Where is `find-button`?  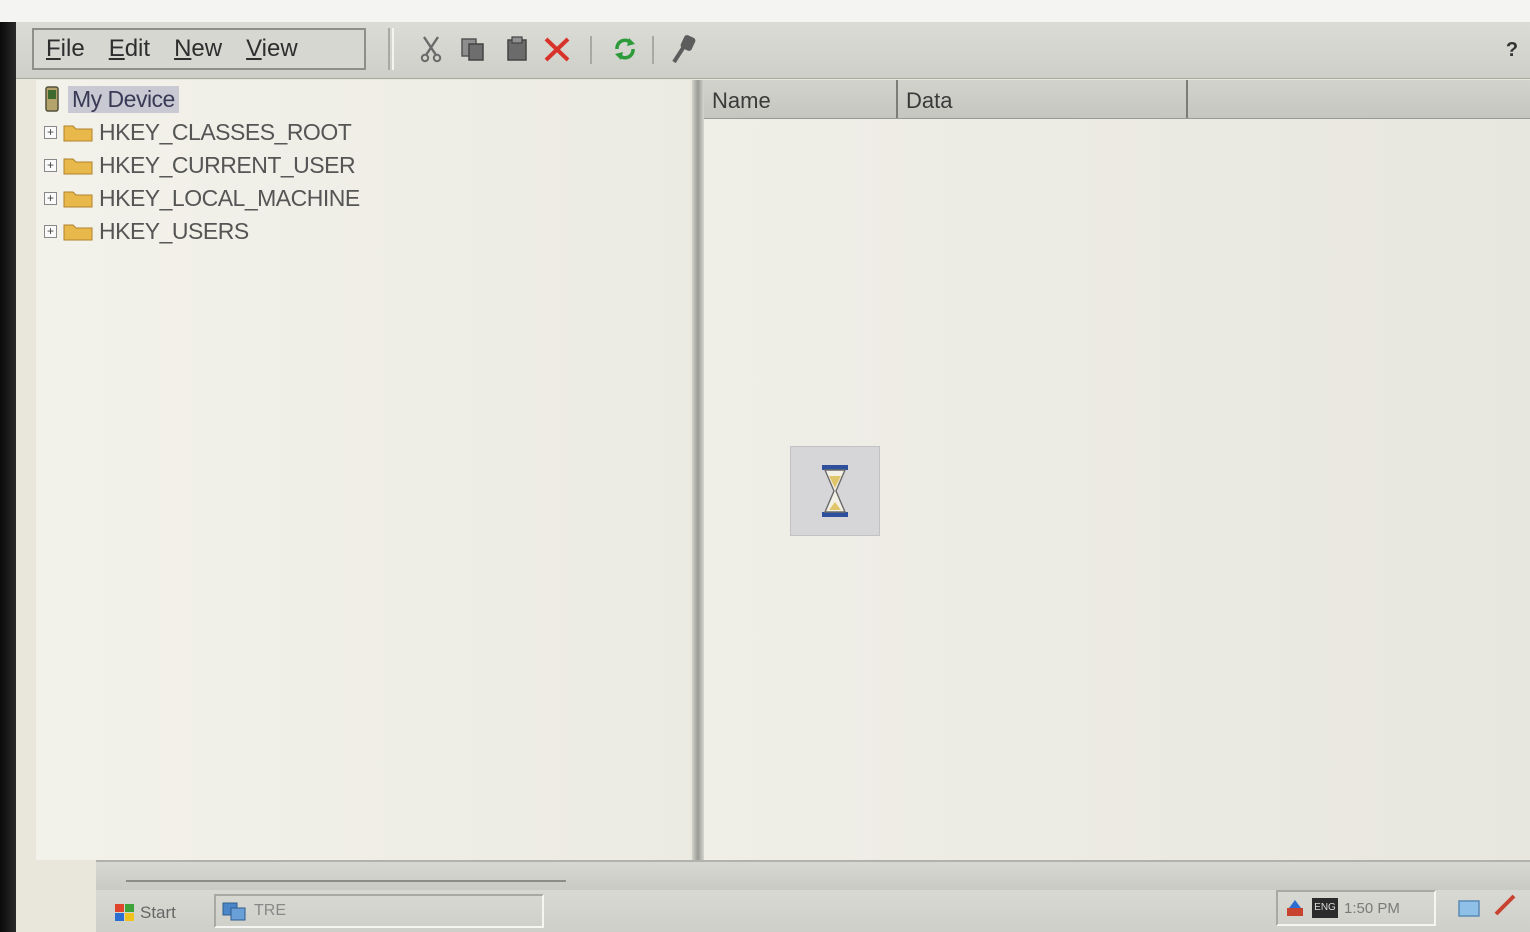
find-button is located at coordinates (683, 49).